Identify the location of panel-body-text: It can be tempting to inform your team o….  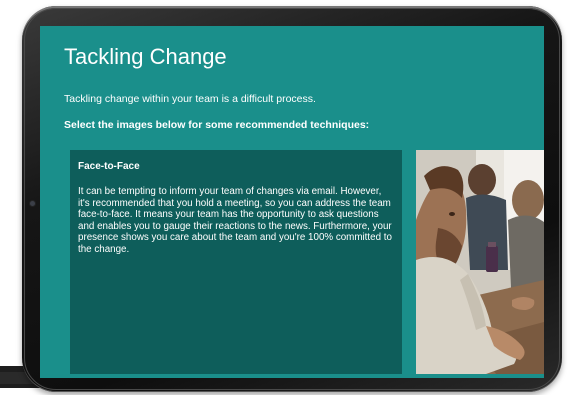
(235, 220).